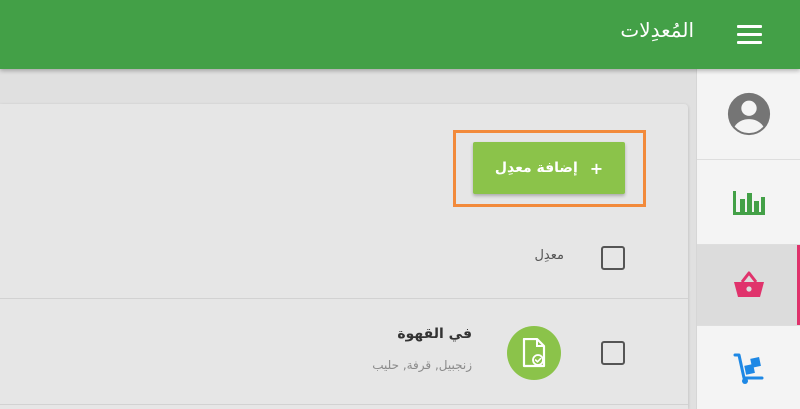 The width and height of the screenshot is (800, 409). Describe the element at coordinates (613, 258) in the screenshot. I see `select-all-checkbox` at that location.